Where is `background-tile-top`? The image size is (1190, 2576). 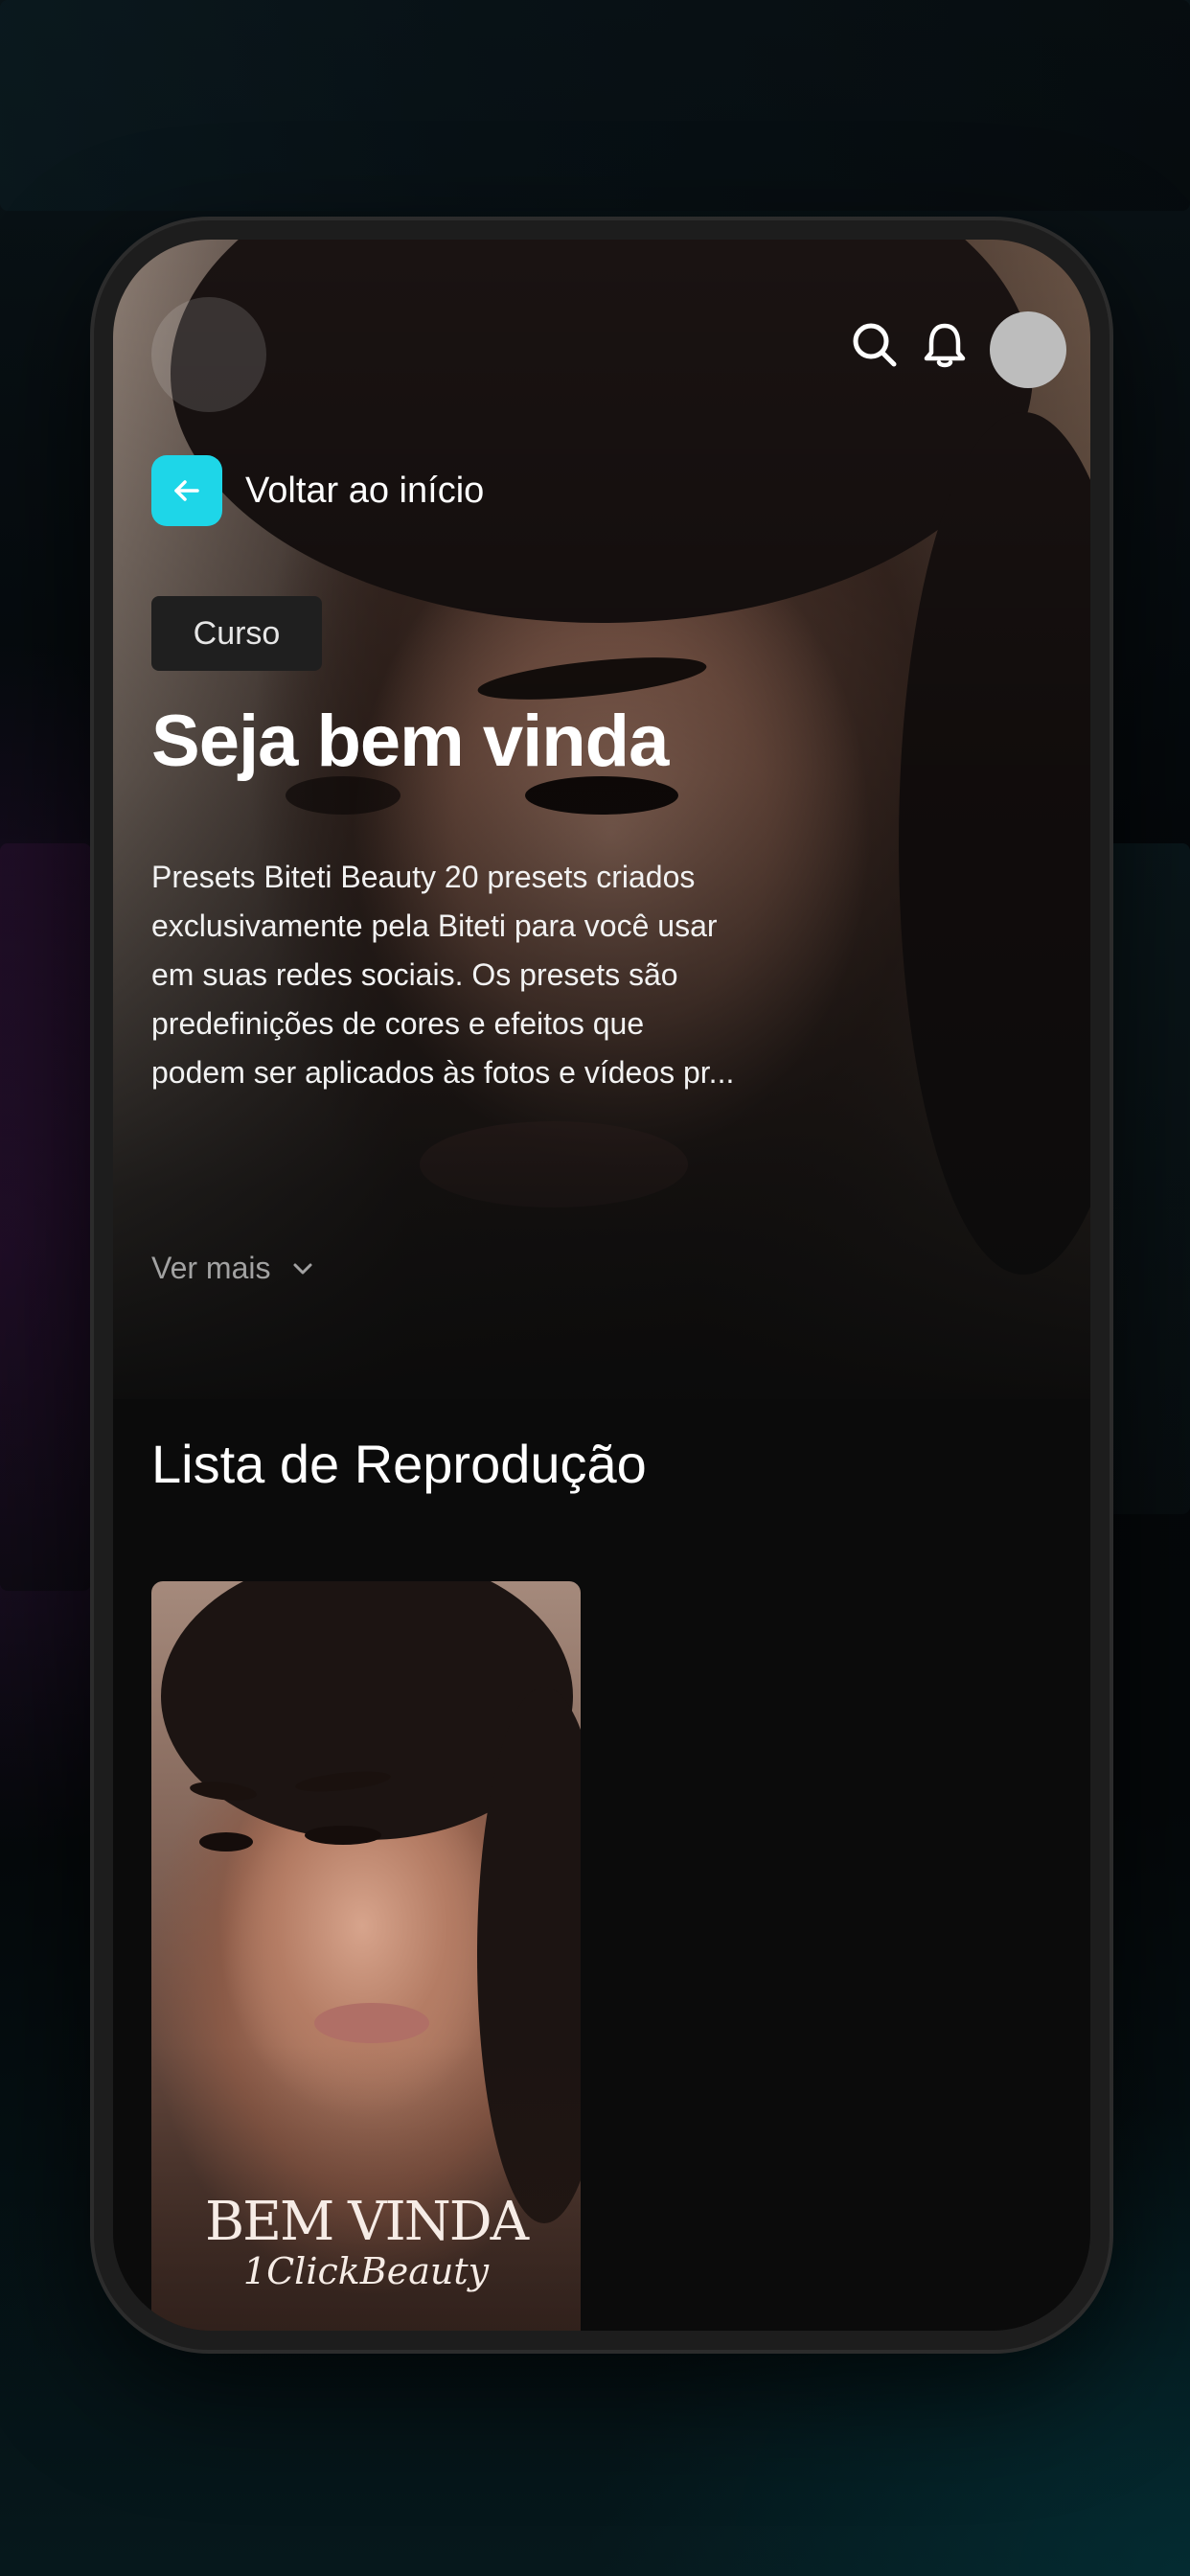
background-tile-top is located at coordinates (595, 105).